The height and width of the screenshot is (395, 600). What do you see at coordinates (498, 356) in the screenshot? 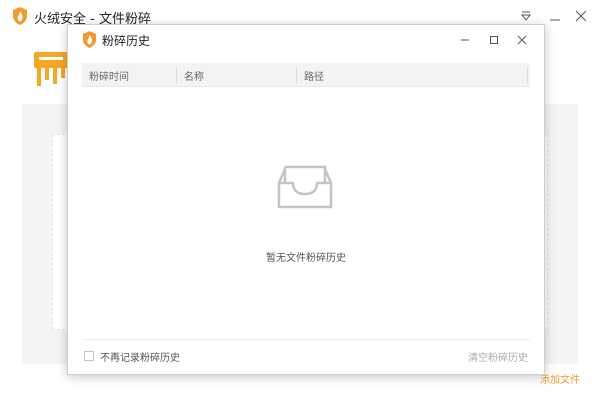
I see `clear-history-button: 清空粉碎历史` at bounding box center [498, 356].